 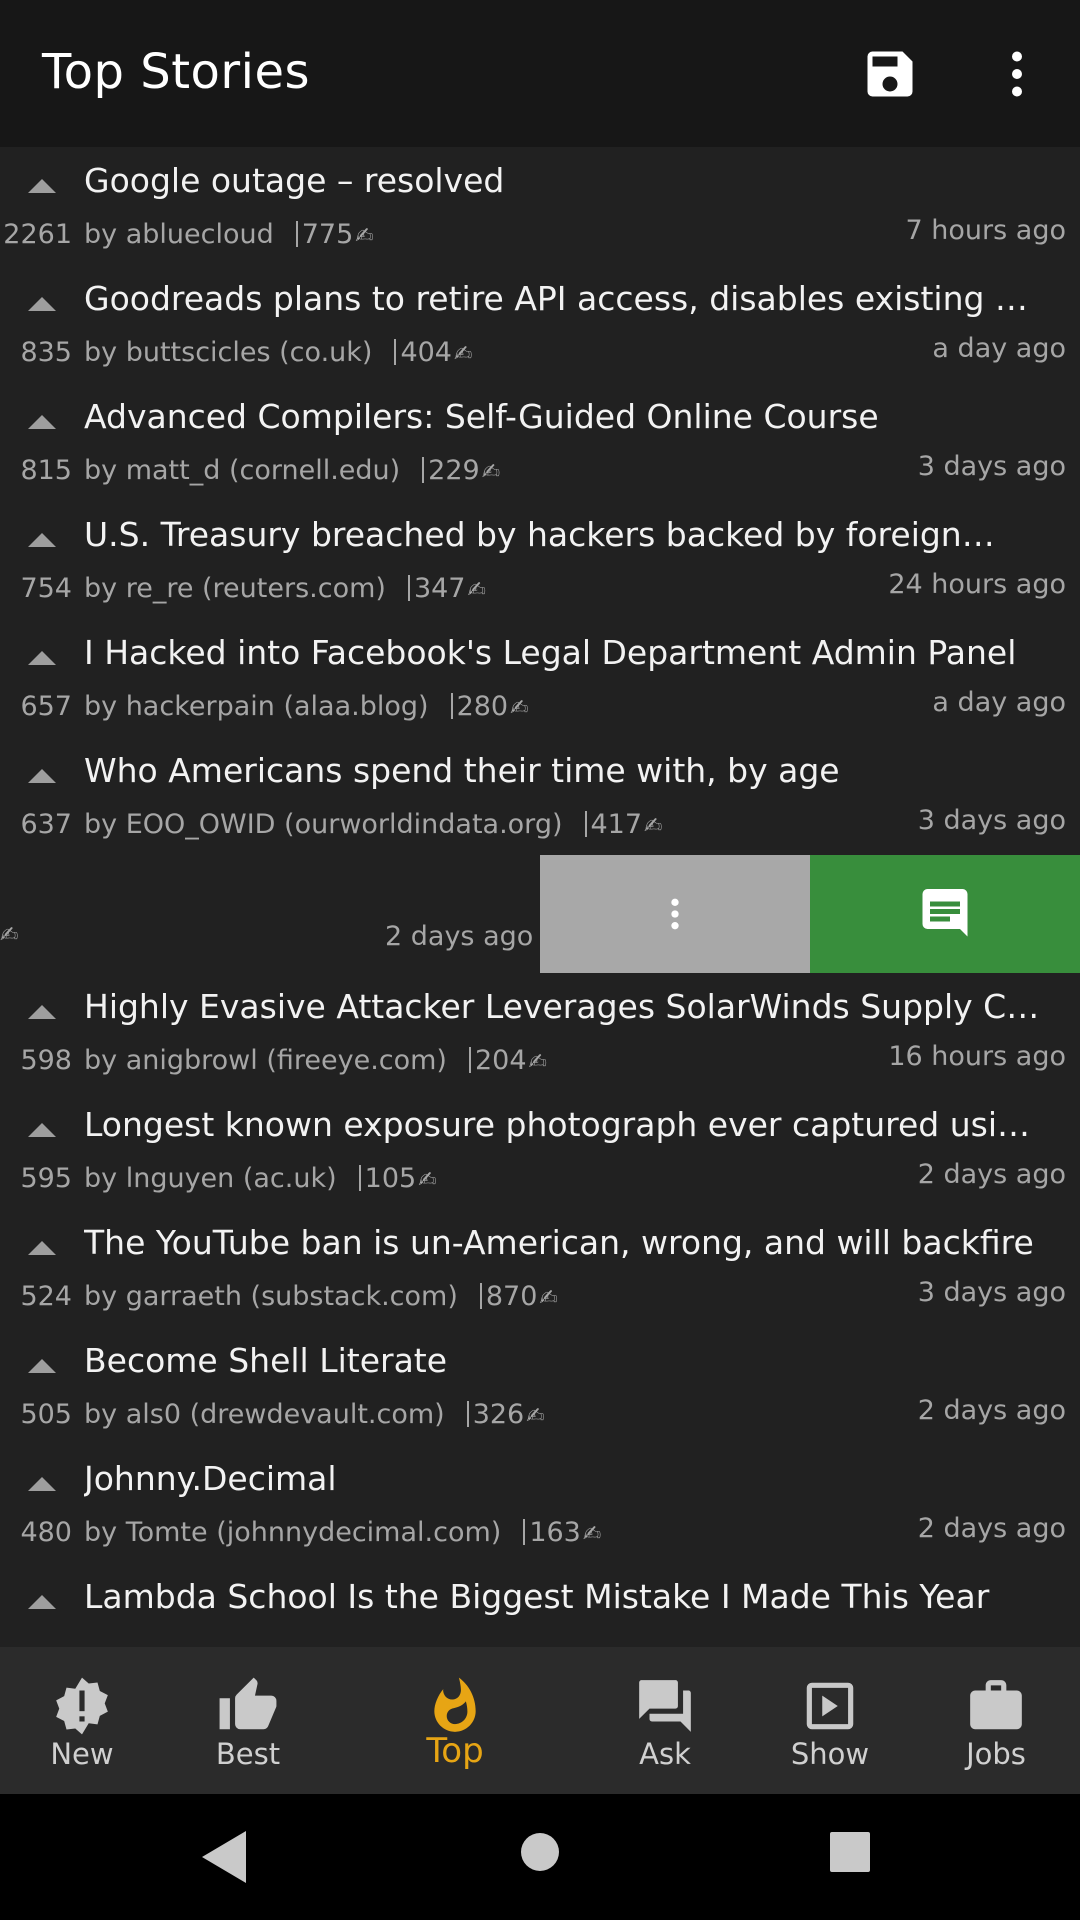 I want to click on story-meta: by buttscicles (co.uk) 404✍, so click(x=278, y=352).